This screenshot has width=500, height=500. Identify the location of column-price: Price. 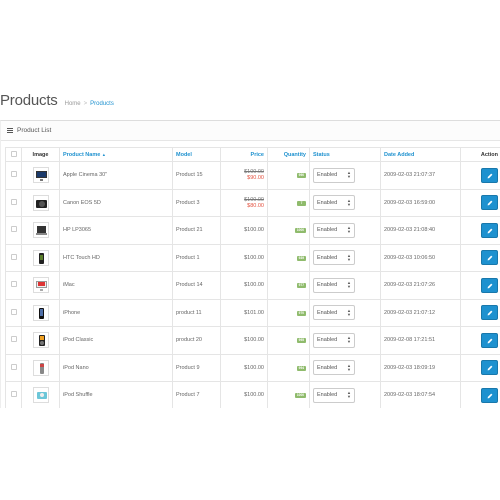
(244, 154).